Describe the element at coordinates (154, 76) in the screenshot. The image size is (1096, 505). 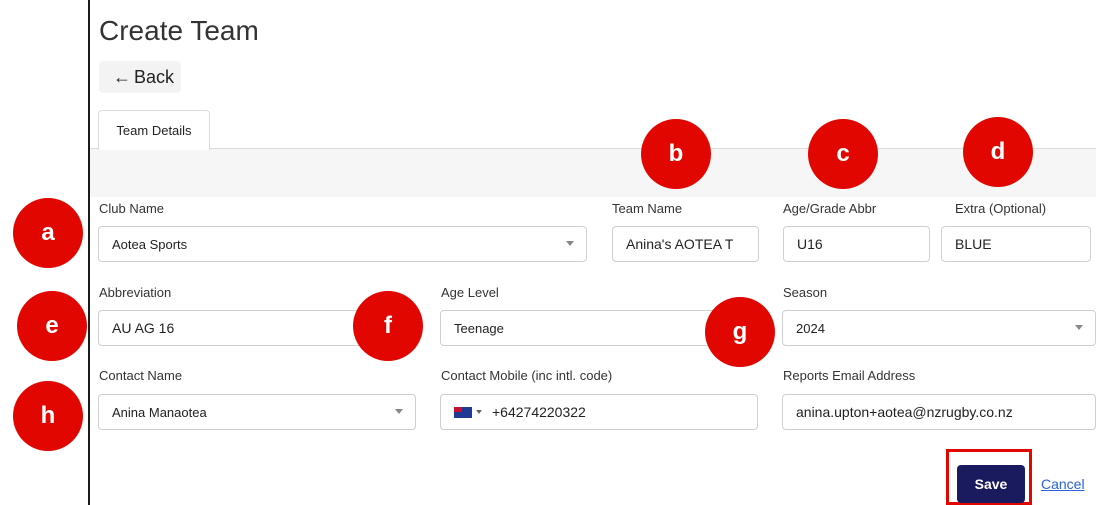
I see `back-label: Back` at that location.